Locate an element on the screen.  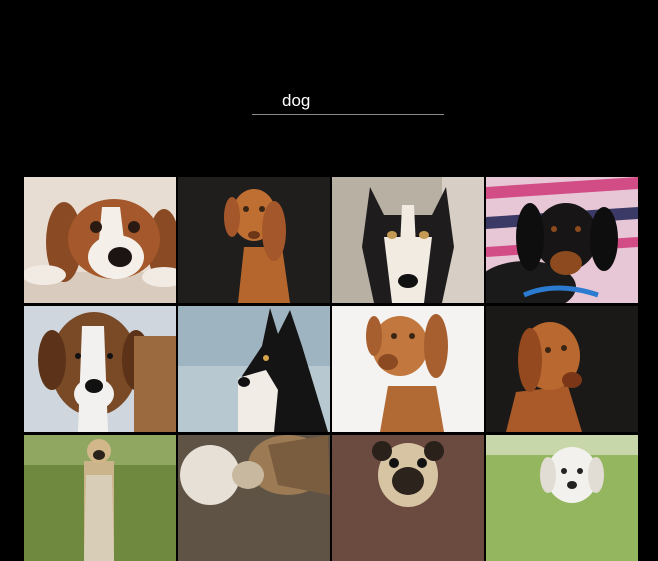
pug-grass-image is located at coordinates (100, 498).